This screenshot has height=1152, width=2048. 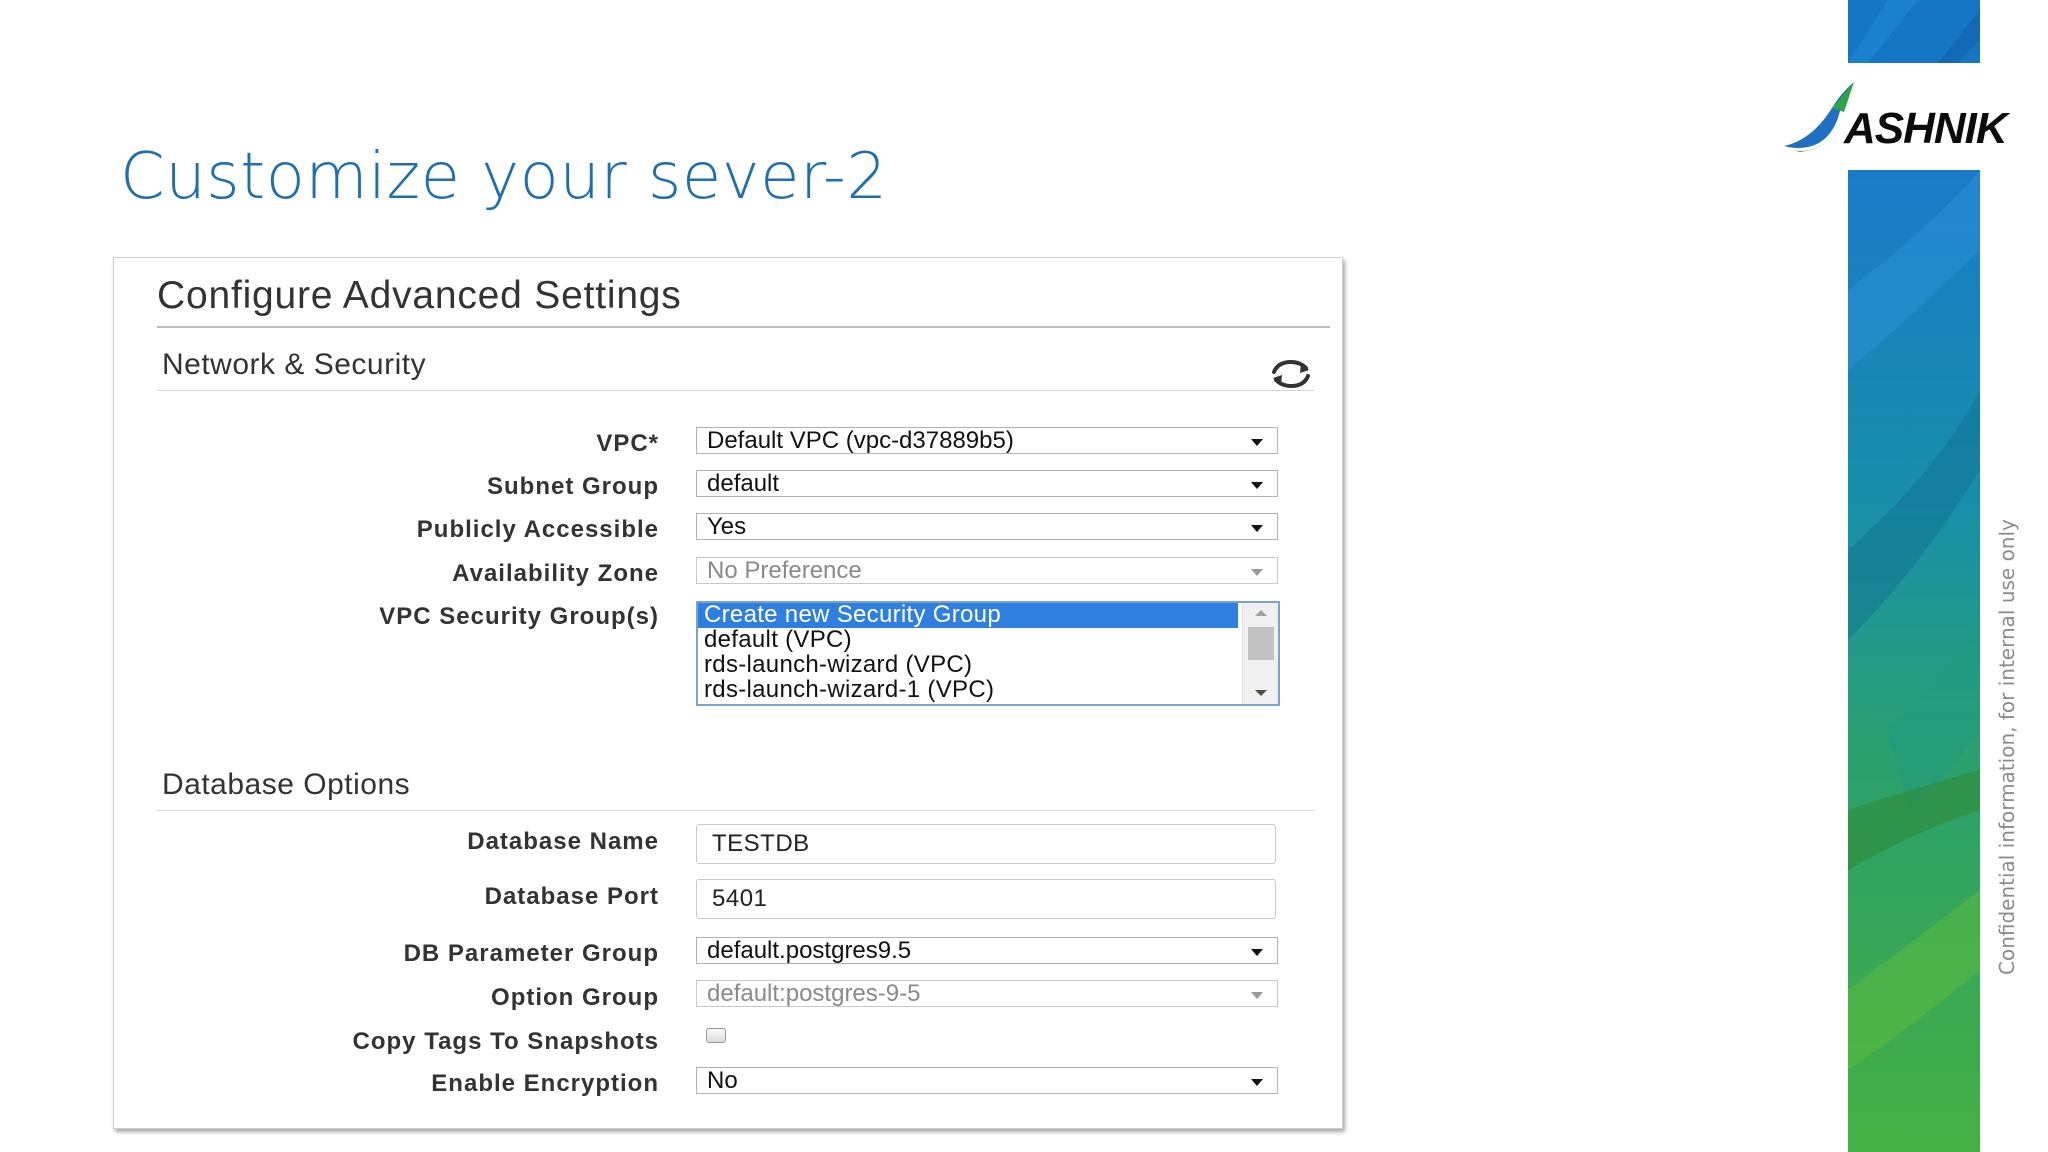 I want to click on slide-title: Customize your sever-2, so click(x=504, y=177).